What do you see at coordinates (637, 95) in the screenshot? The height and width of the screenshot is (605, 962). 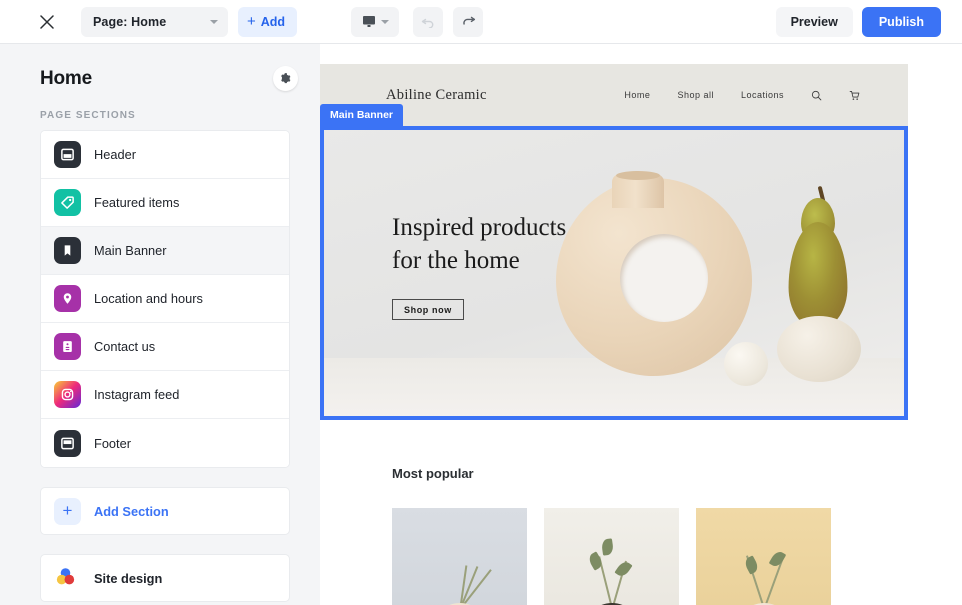 I see `nav-link-home: Home` at bounding box center [637, 95].